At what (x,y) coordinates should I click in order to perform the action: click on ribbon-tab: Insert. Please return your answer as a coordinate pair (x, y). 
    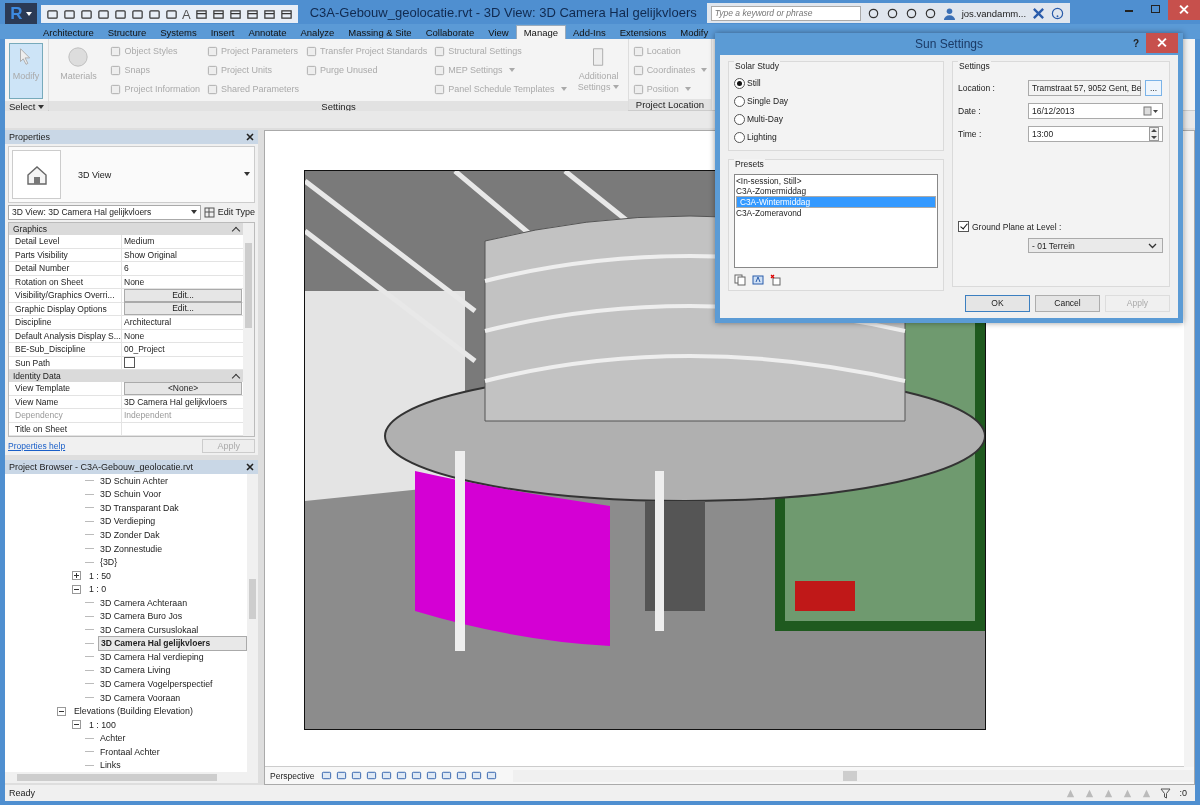
    Looking at the image, I should click on (222, 32).